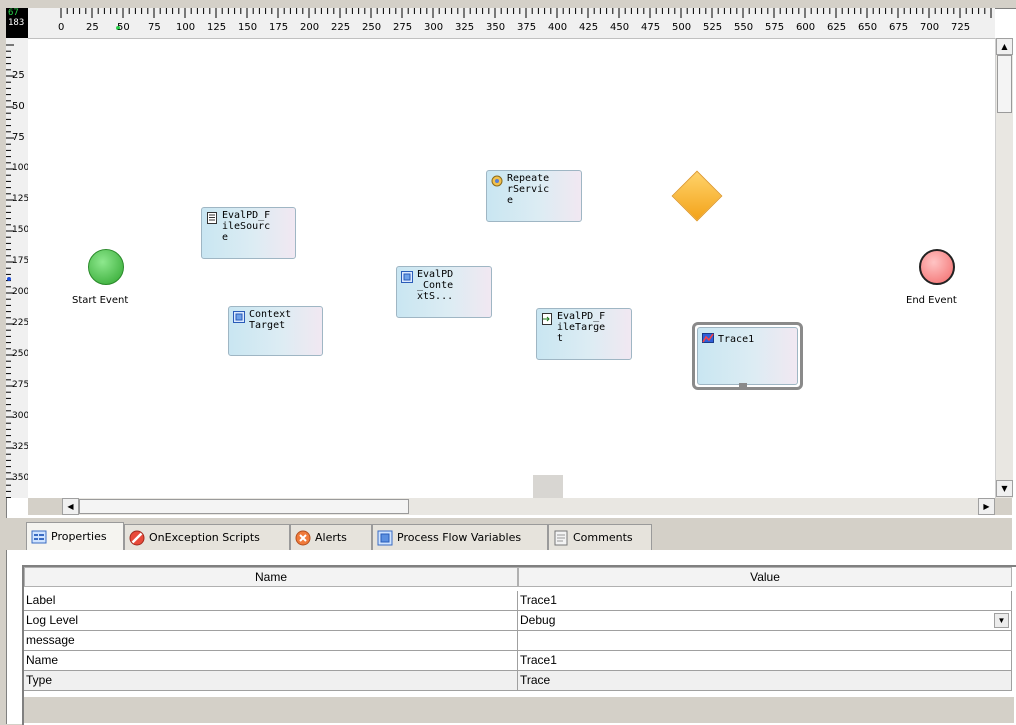  I want to click on tab-onexception-scripts: OnException Scripts, so click(207, 537).